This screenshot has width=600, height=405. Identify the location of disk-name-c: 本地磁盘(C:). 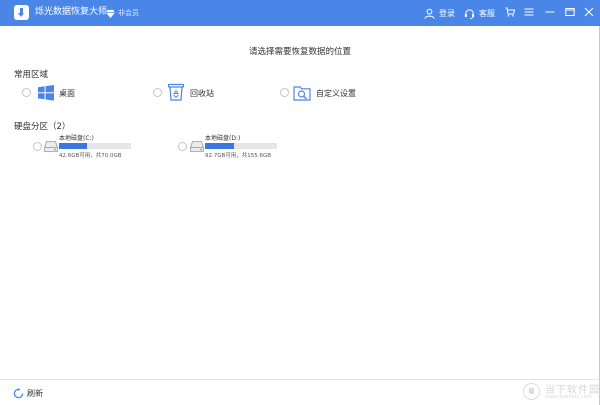
(76, 137).